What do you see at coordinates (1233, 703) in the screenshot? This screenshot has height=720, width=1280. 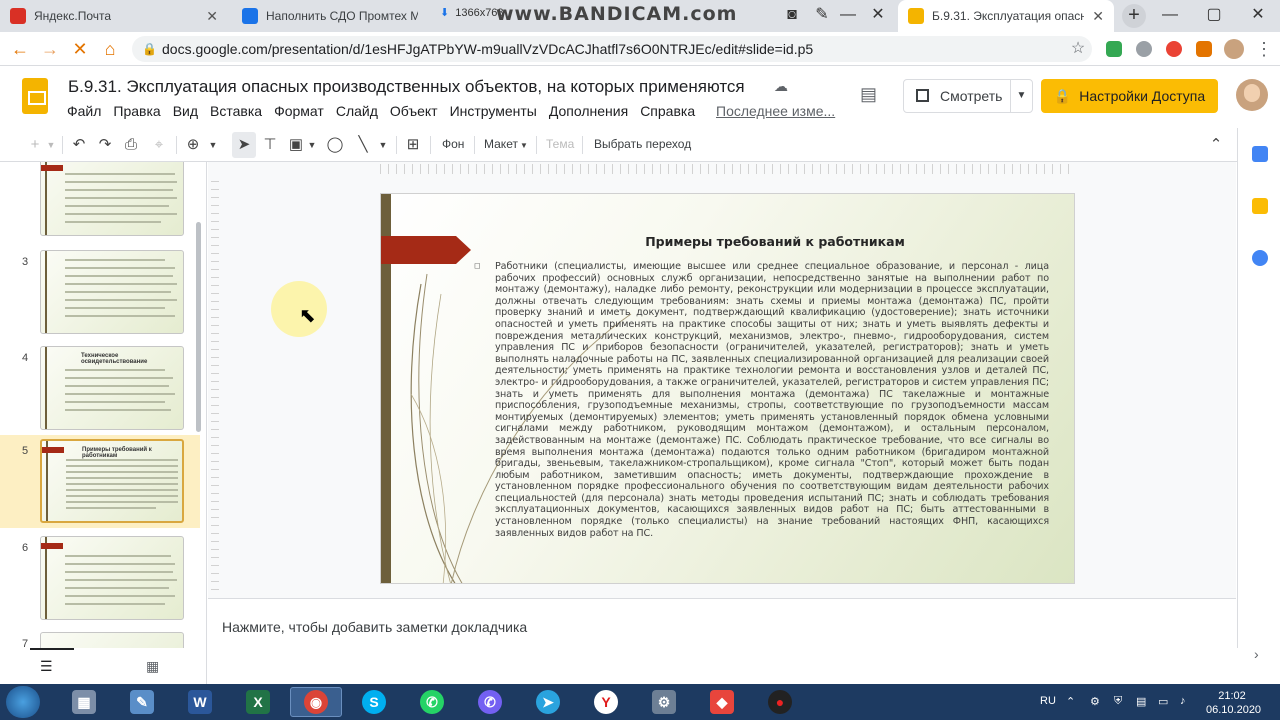 I see `system-clock: 21:02 06.10.2020` at bounding box center [1233, 703].